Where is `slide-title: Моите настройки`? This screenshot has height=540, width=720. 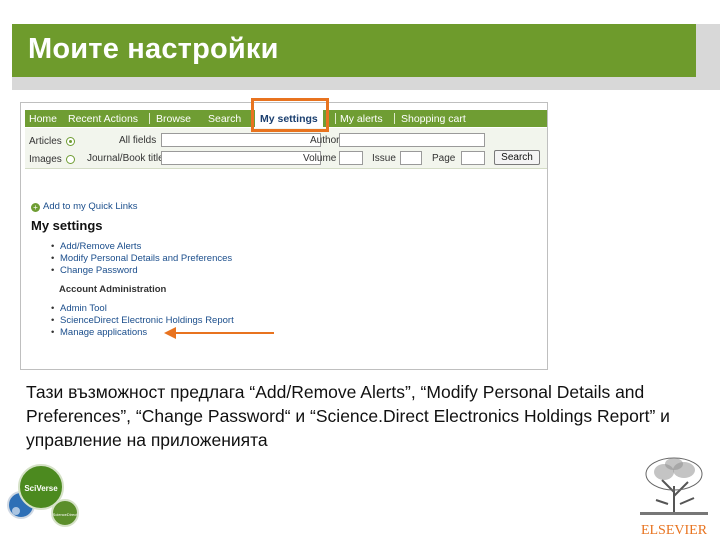
slide-title: Моите настройки is located at coordinates (153, 49).